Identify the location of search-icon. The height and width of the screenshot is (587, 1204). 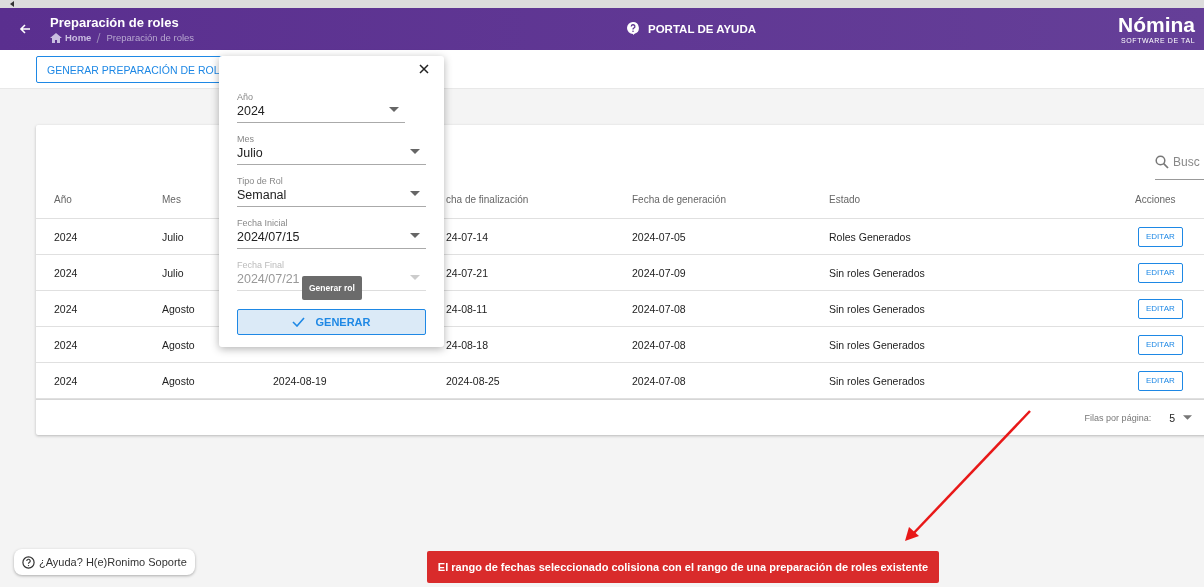
(1162, 162).